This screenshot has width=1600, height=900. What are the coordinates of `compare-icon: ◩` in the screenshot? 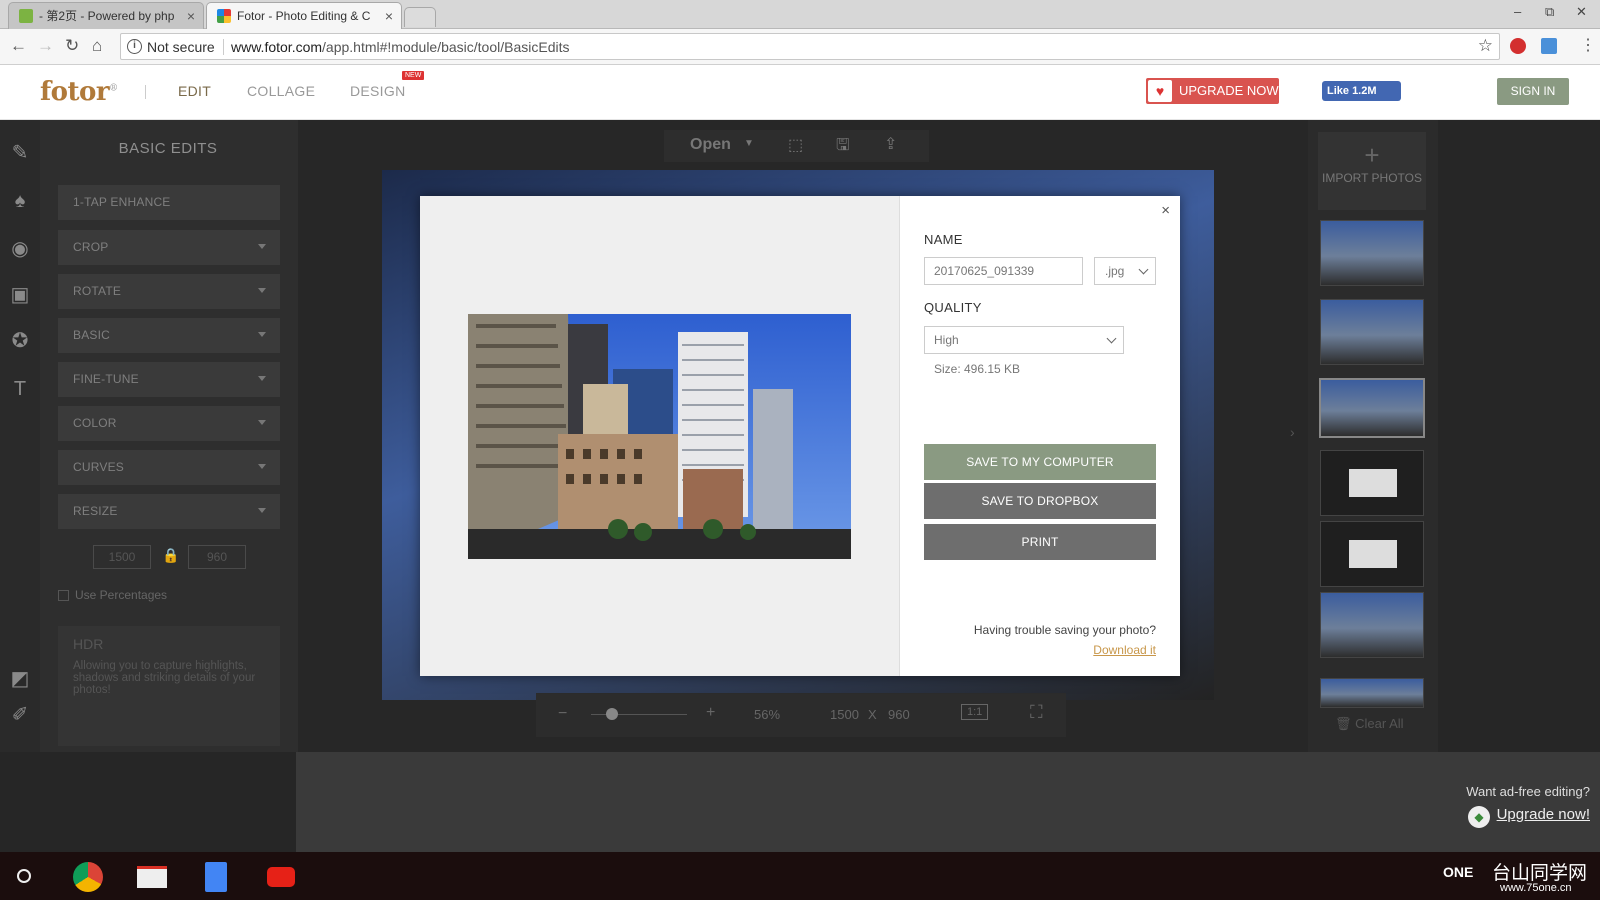 It's located at (20, 679).